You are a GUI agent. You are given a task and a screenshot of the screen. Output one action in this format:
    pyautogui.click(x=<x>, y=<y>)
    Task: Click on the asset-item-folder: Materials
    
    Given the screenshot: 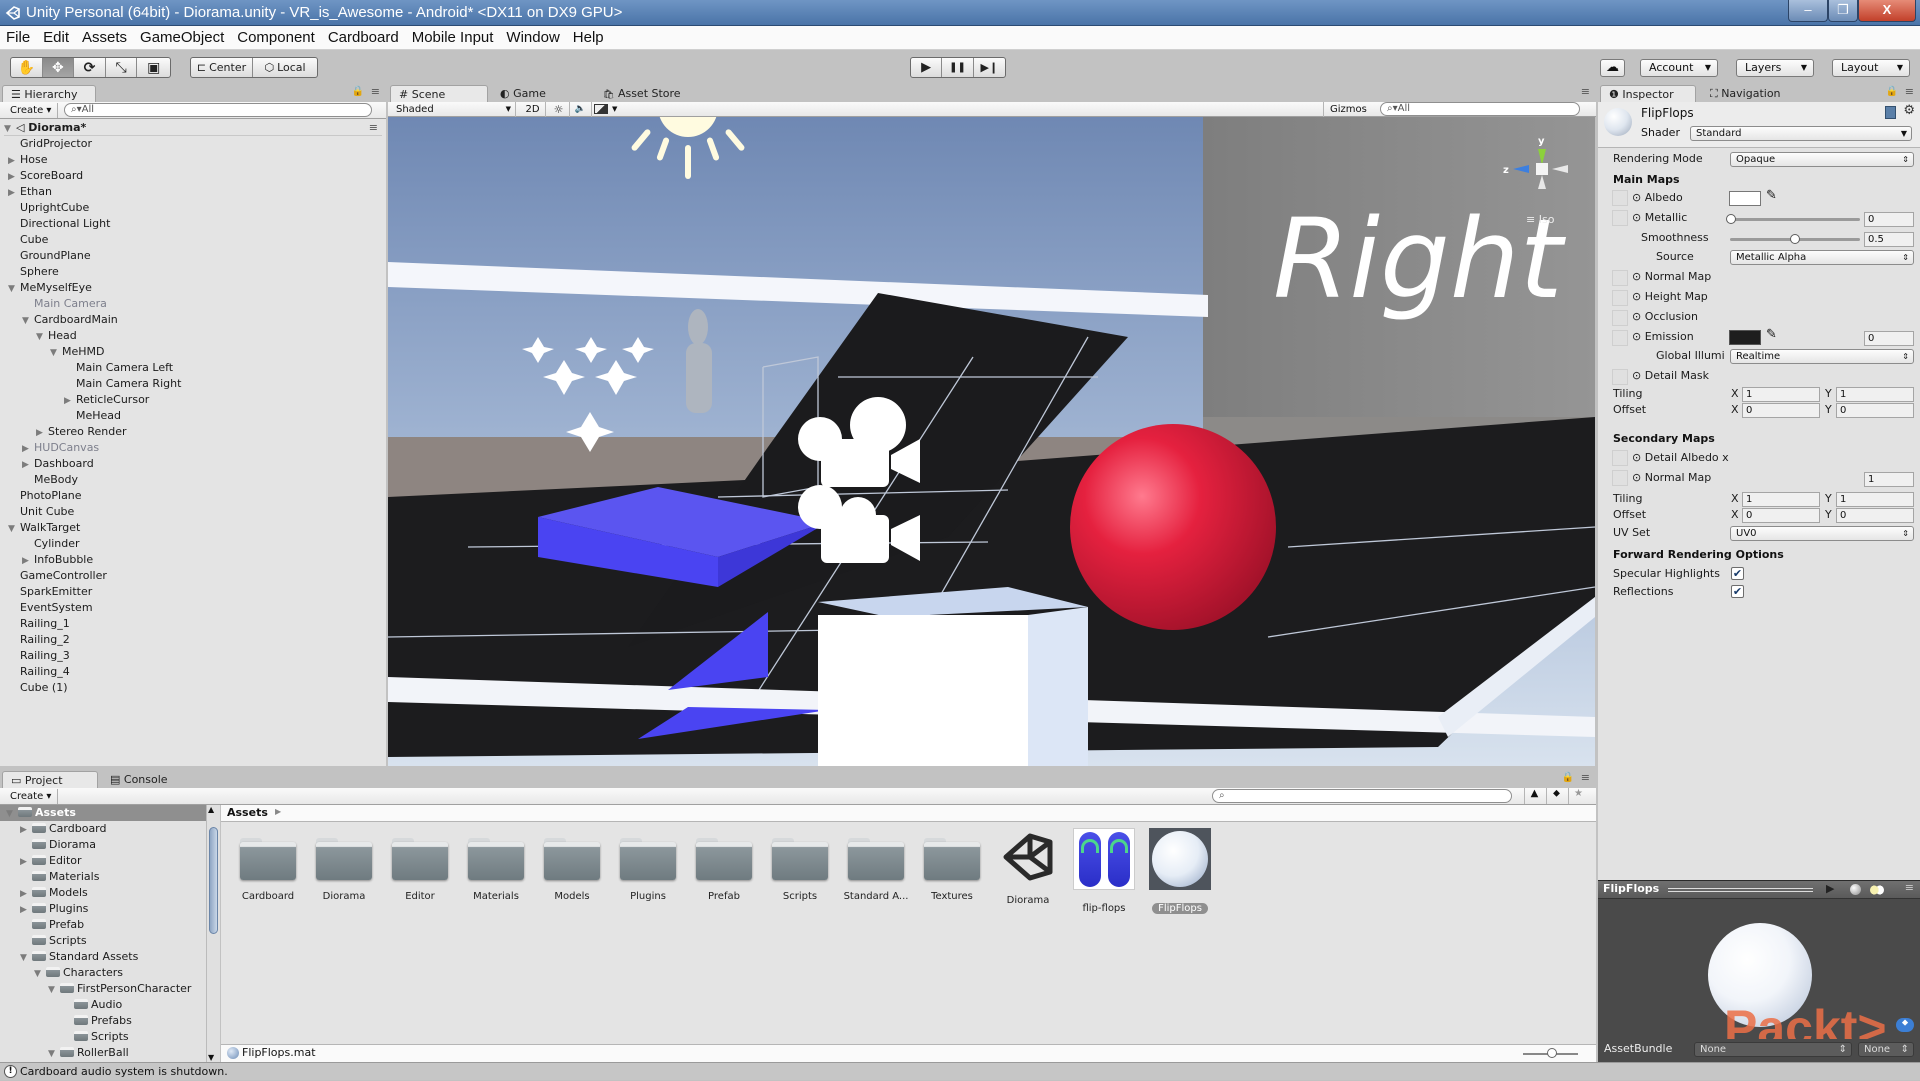 What is the action you would take?
    pyautogui.click(x=496, y=870)
    